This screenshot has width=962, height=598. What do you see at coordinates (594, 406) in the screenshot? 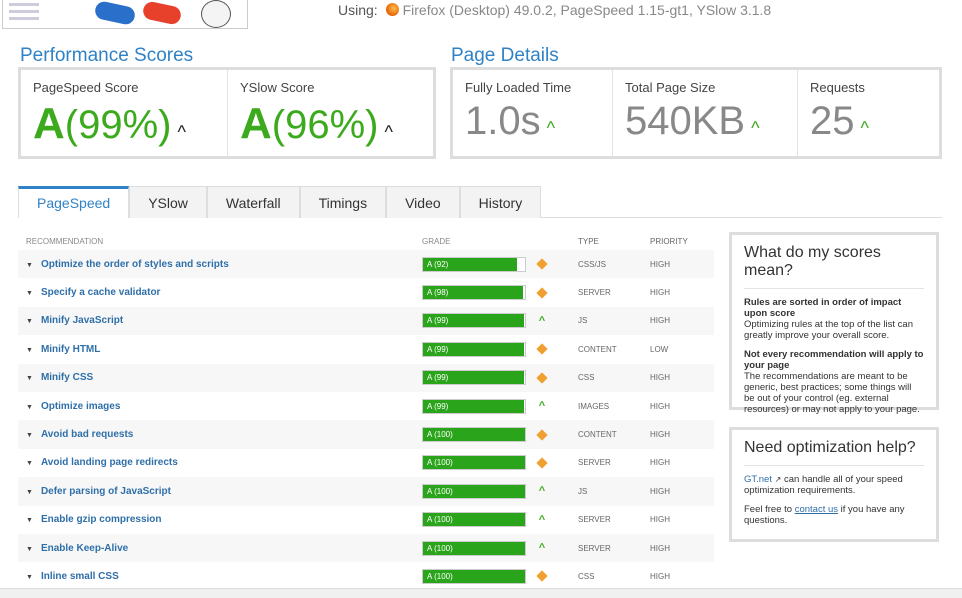
I see `type-value: IMAGES` at bounding box center [594, 406].